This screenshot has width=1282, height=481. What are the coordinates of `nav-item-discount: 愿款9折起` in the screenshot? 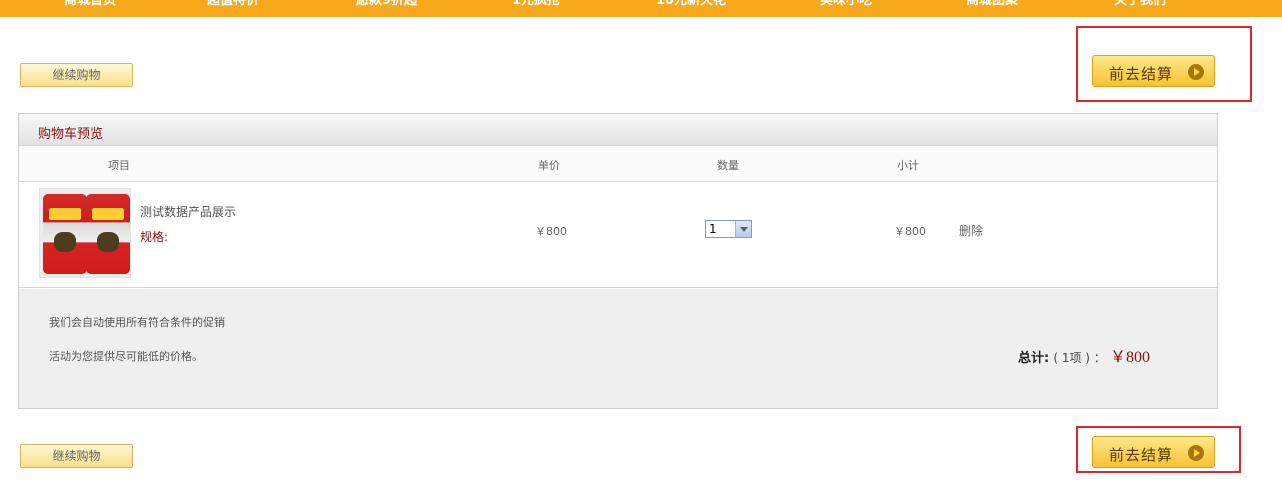 It's located at (386, 5).